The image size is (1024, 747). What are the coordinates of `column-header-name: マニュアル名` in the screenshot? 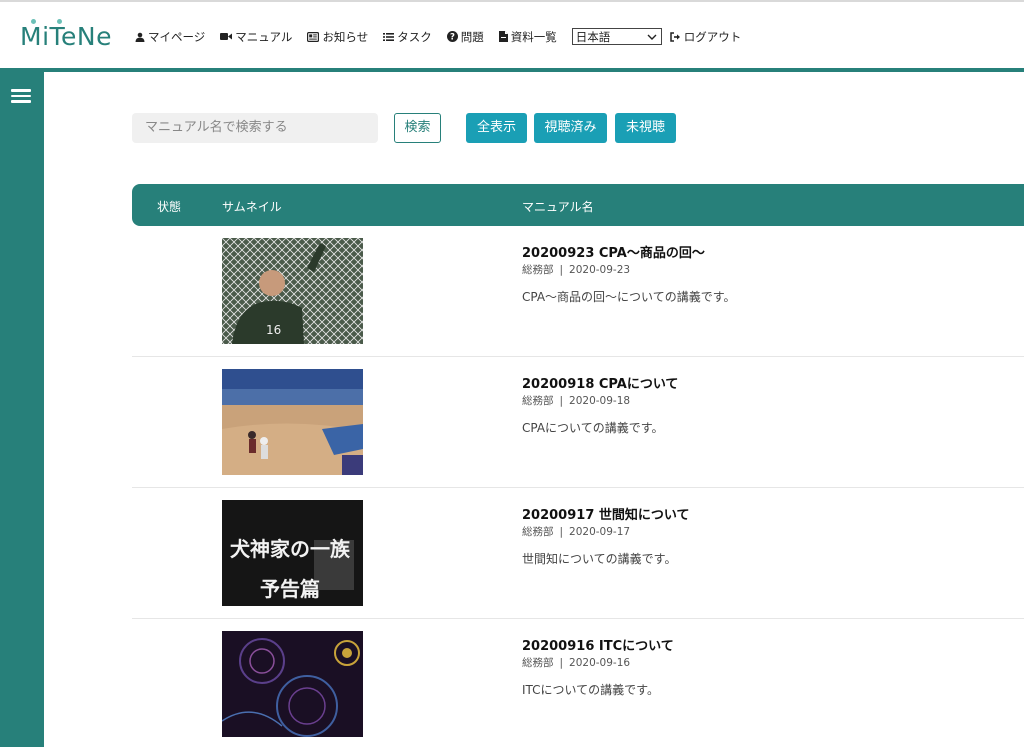 It's located at (558, 207).